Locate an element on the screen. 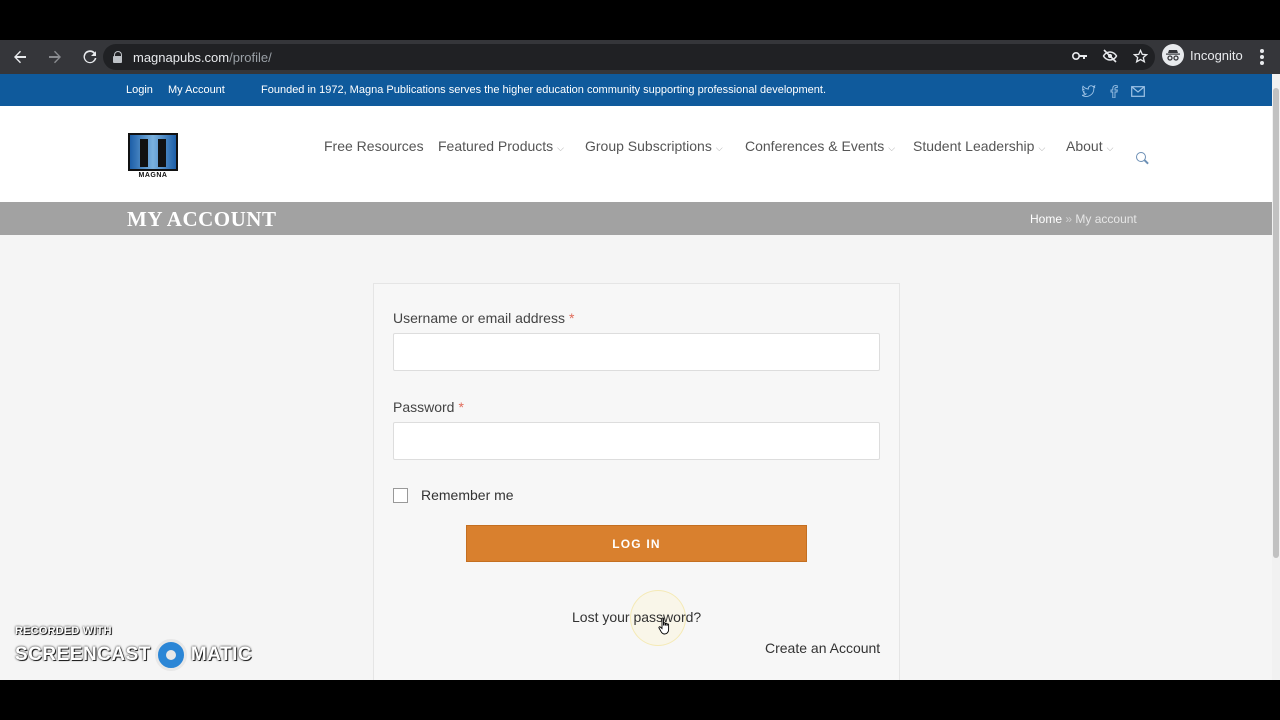  reload-icon is located at coordinates (90, 57).